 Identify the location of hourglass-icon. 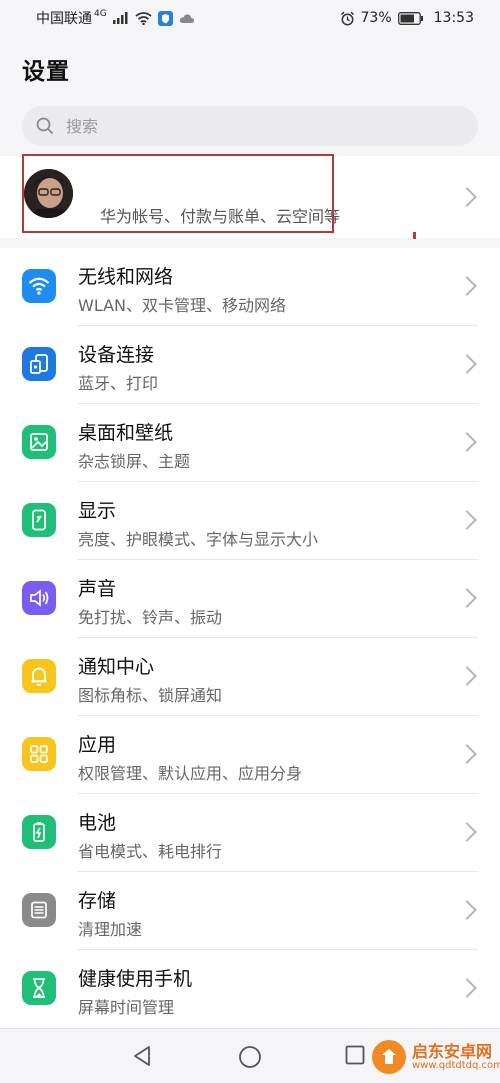
(39, 988).